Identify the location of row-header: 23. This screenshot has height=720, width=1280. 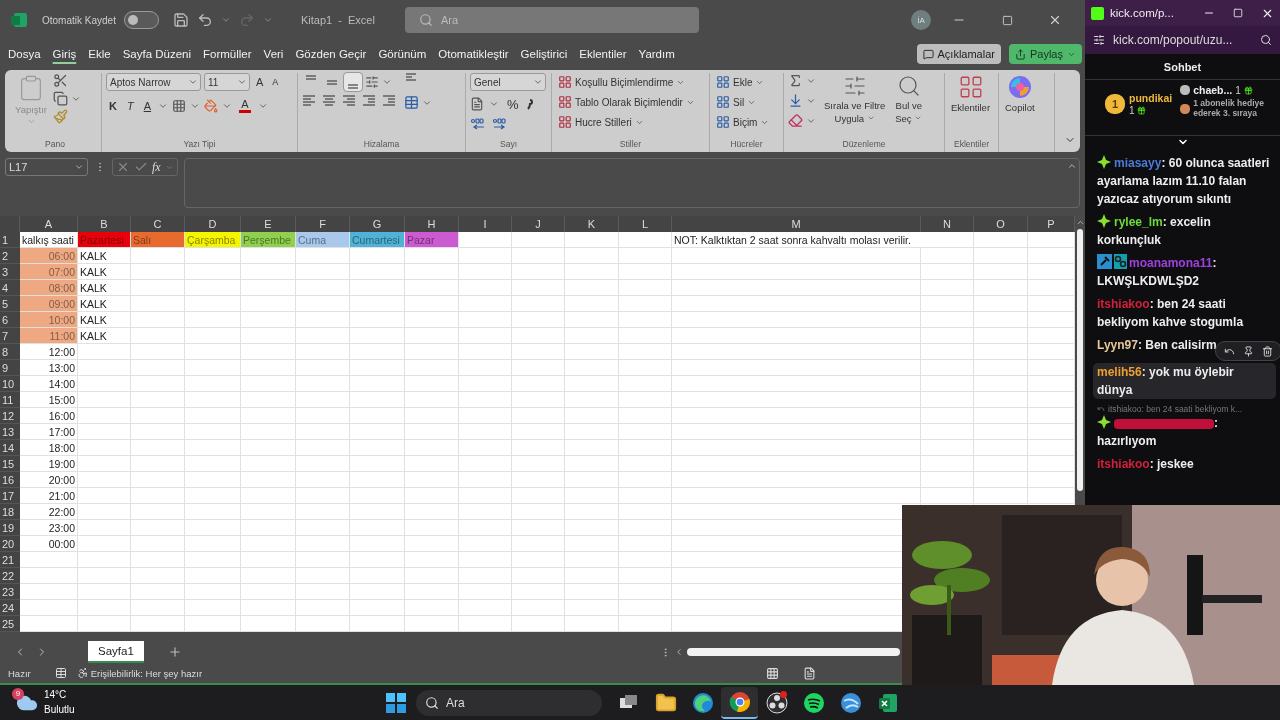
(10, 592).